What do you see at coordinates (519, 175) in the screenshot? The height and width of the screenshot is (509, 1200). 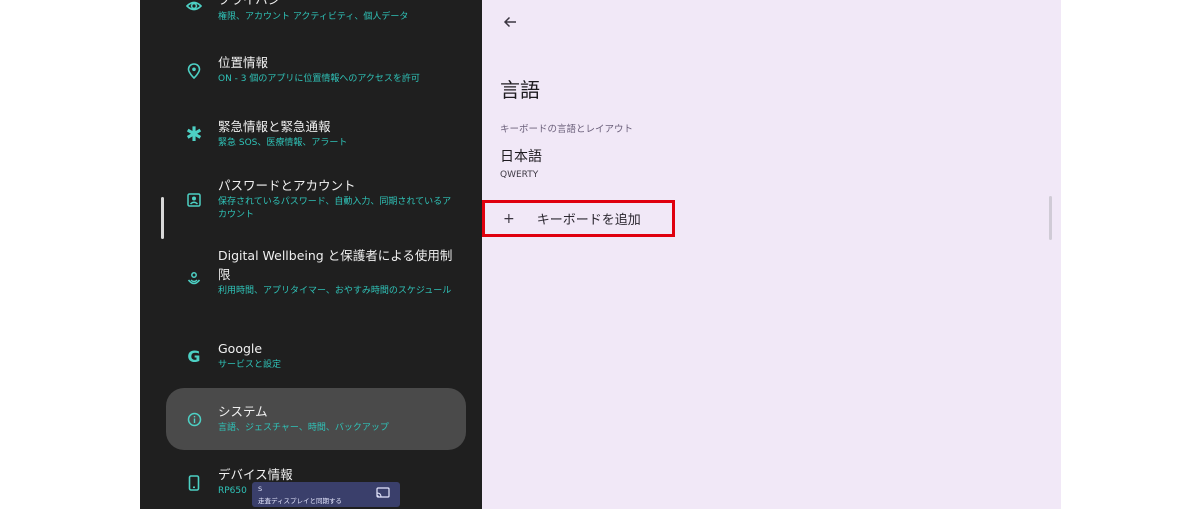 I see `keyboard-layout: QWERTY` at bounding box center [519, 175].